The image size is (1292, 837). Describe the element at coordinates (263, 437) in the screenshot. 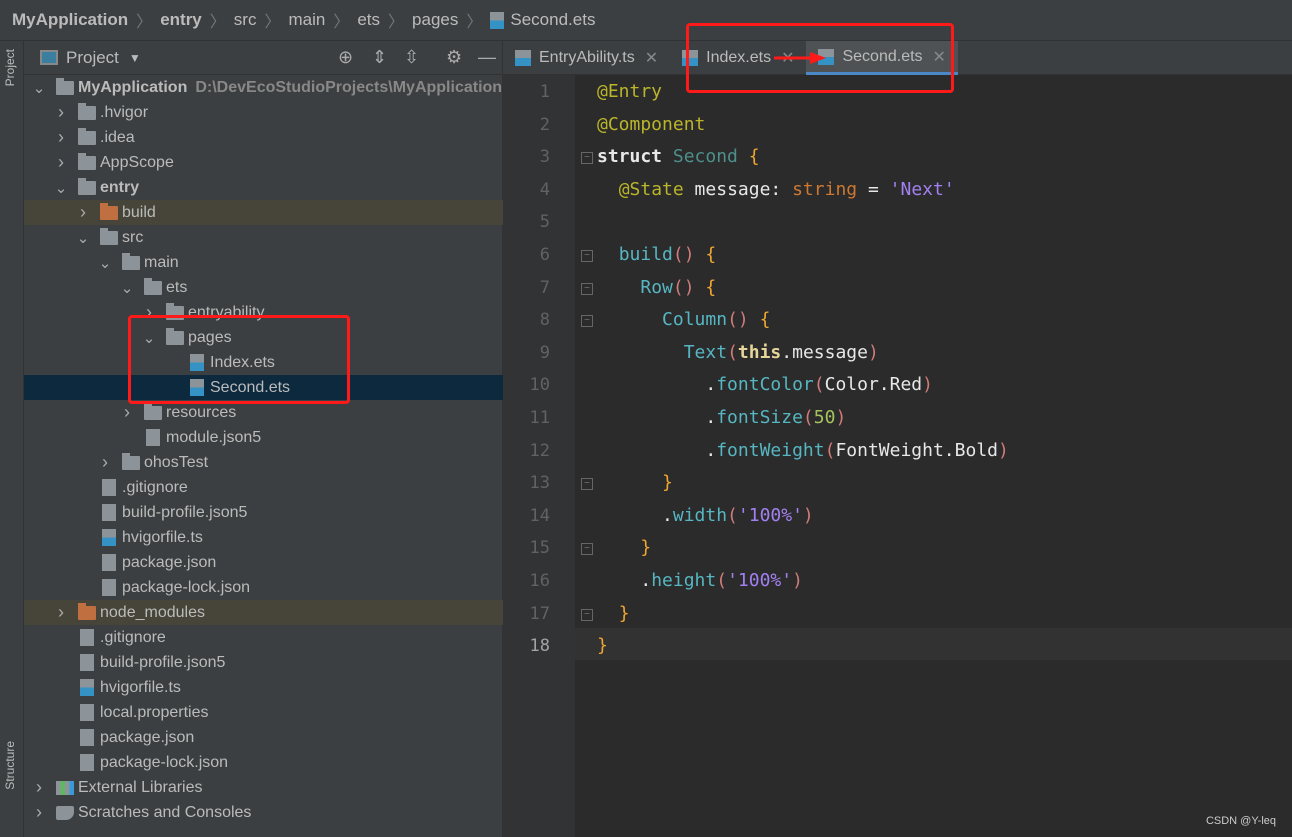

I see `tree-item: module.json5` at that location.